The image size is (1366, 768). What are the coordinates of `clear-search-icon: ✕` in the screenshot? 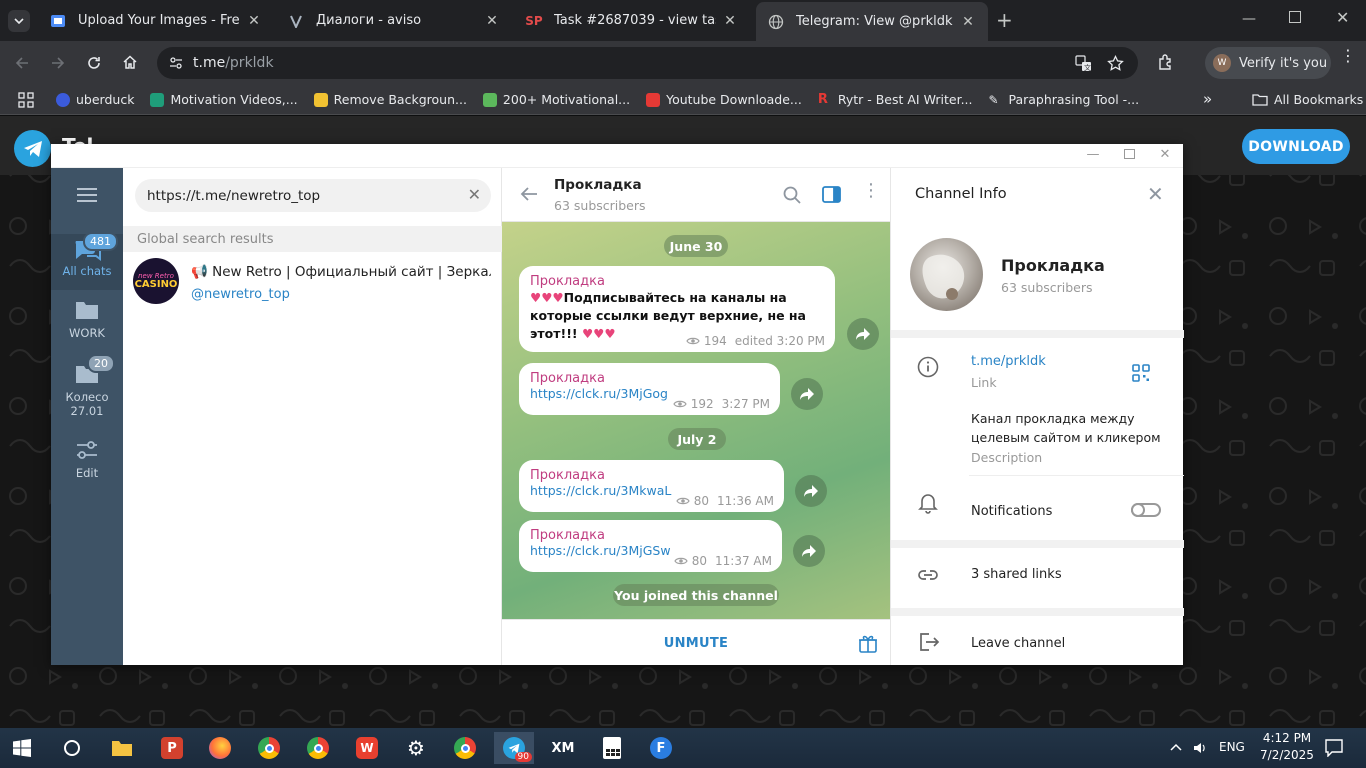 It's located at (474, 194).